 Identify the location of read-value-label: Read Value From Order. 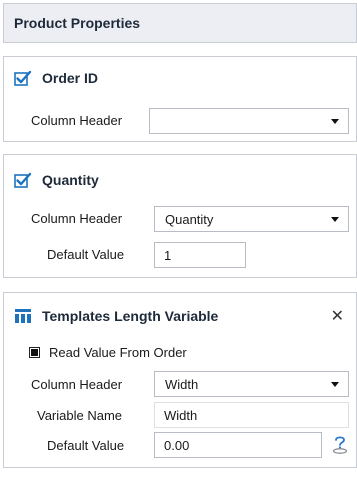
(118, 352).